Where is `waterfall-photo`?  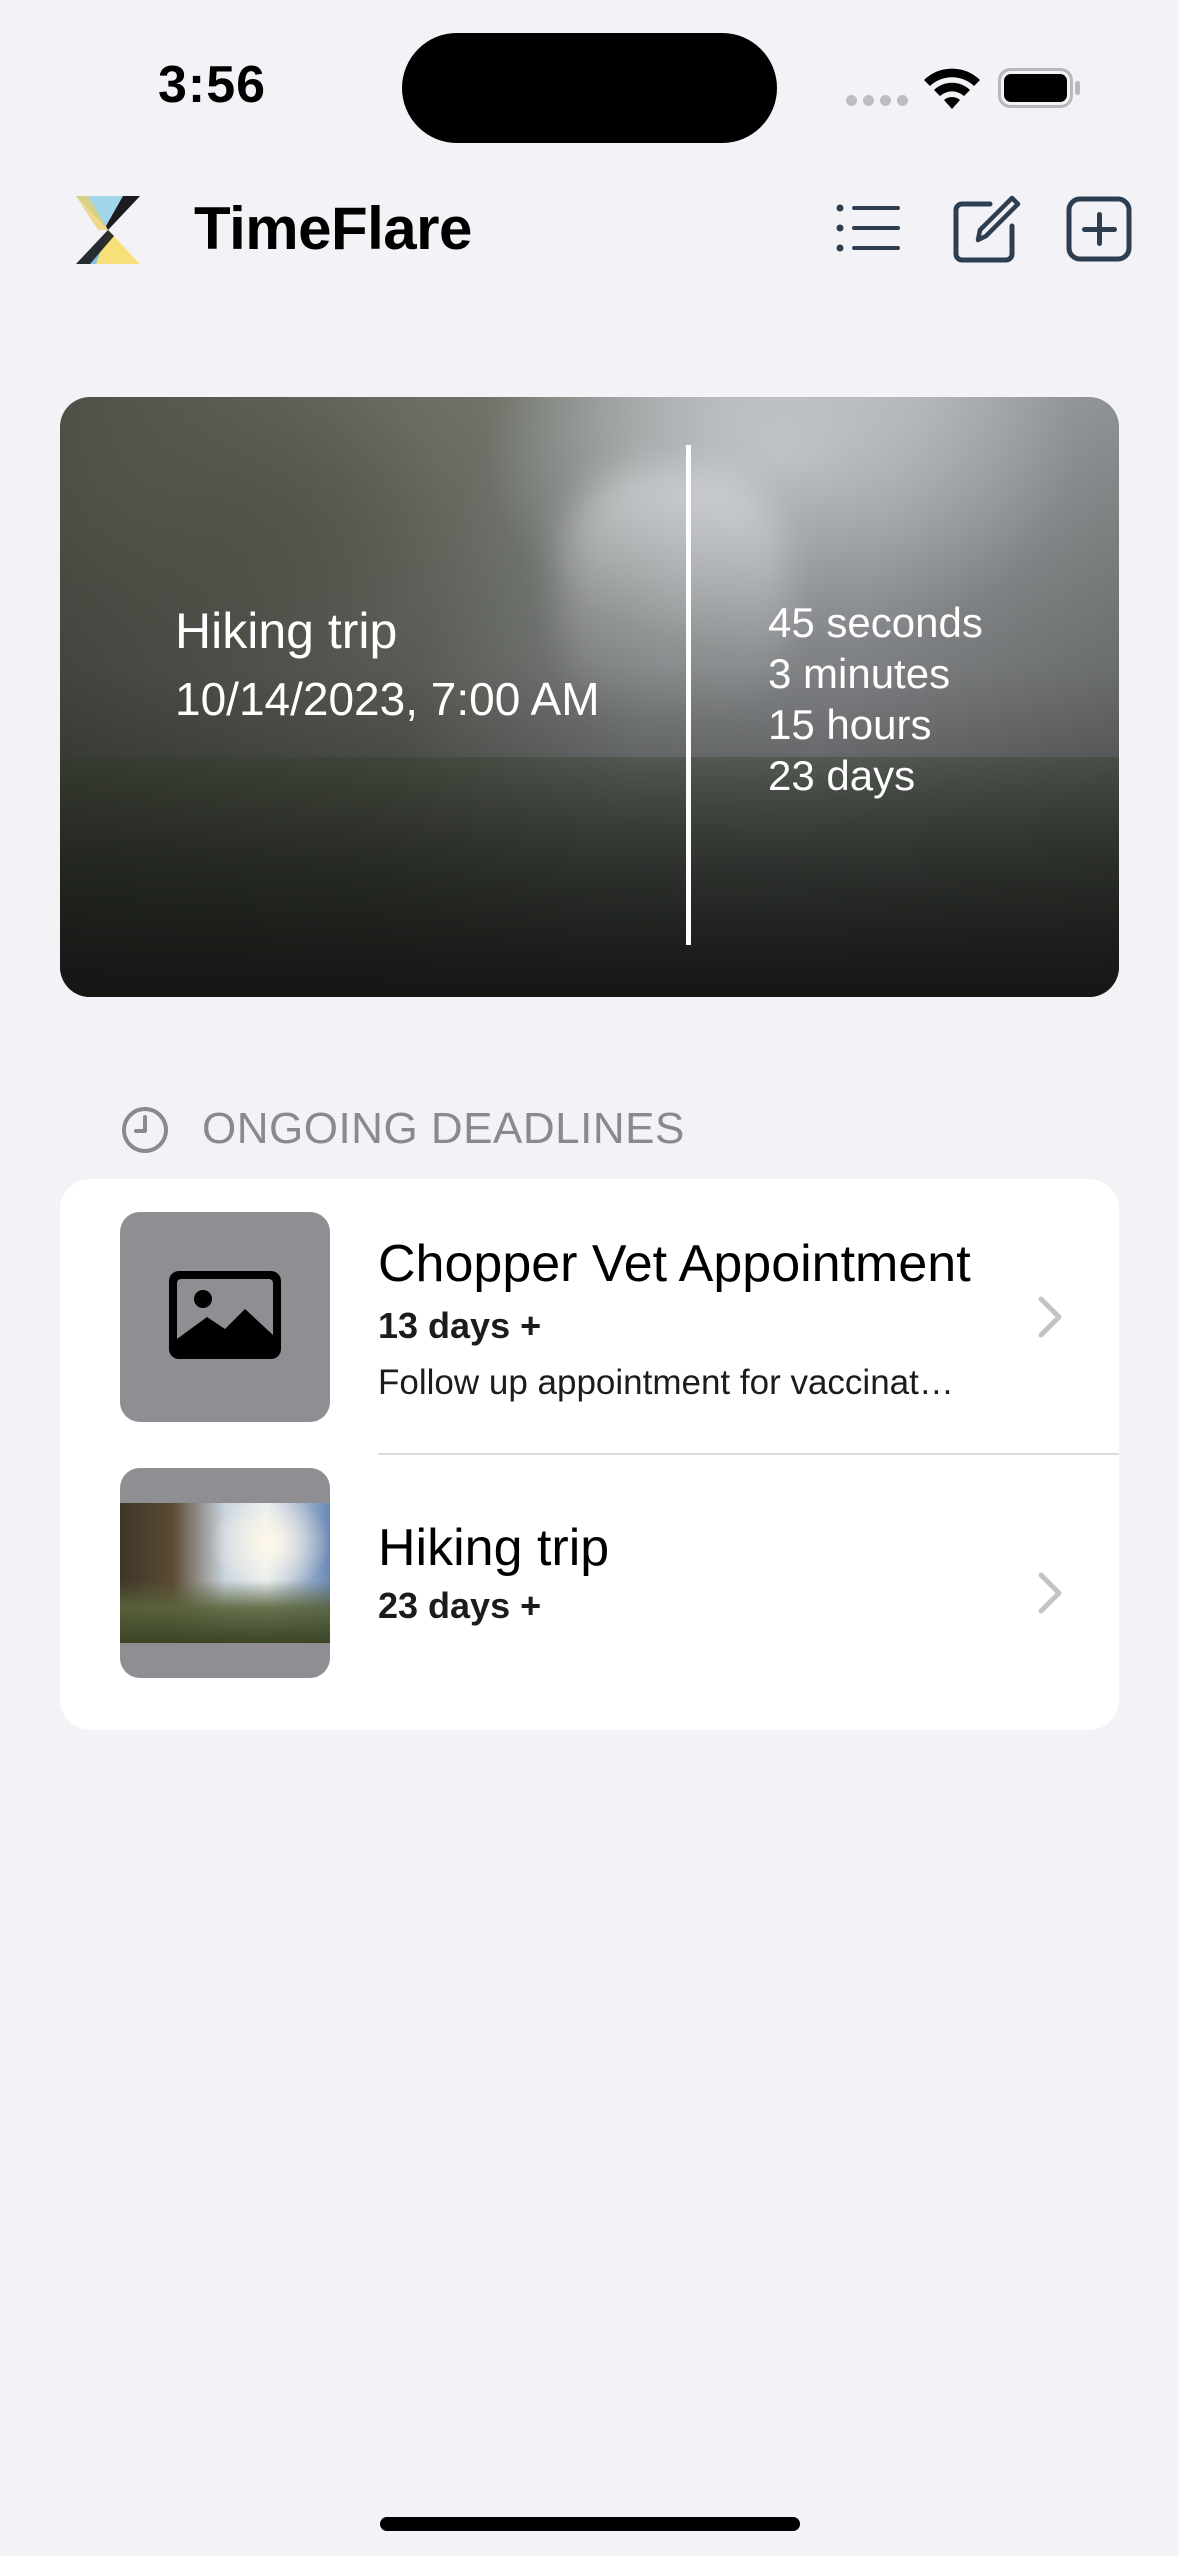
waterfall-photo is located at coordinates (225, 1573).